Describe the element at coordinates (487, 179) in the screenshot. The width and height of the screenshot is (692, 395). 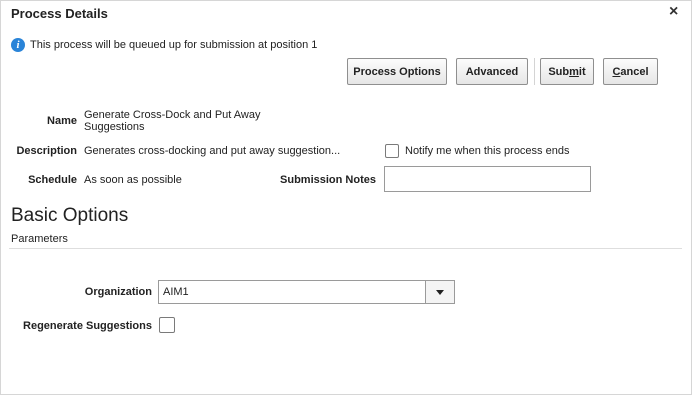
I see `submission-notes-input` at that location.